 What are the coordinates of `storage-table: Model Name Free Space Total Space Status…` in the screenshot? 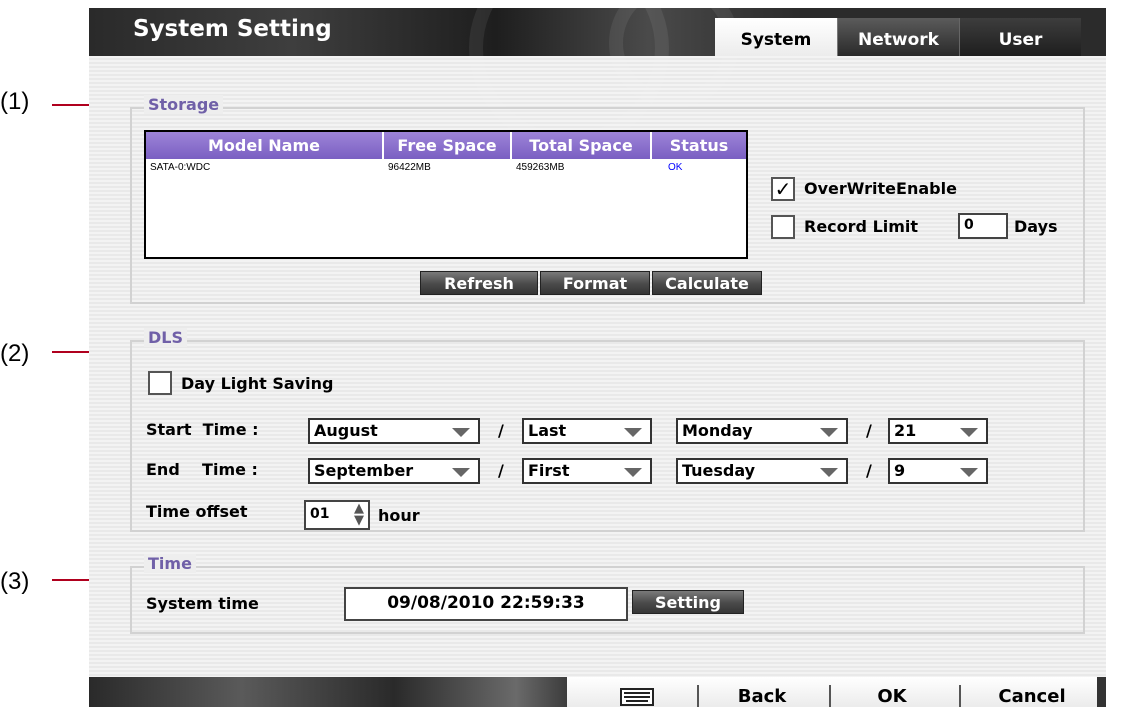 It's located at (446, 194).